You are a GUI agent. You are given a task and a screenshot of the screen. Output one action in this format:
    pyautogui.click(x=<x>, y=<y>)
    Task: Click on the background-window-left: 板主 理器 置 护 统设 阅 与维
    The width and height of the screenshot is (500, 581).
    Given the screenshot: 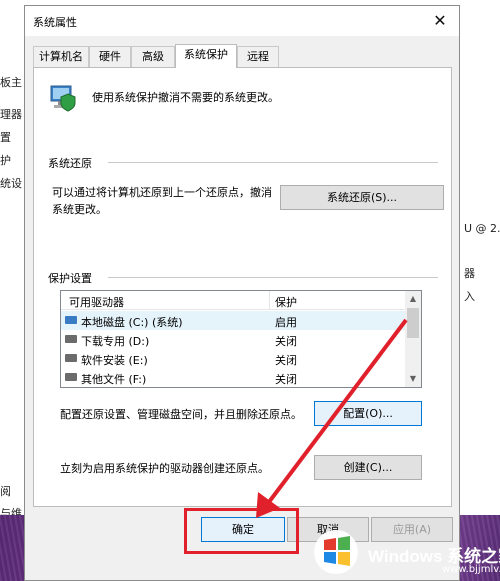 What is the action you would take?
    pyautogui.click(x=12, y=290)
    